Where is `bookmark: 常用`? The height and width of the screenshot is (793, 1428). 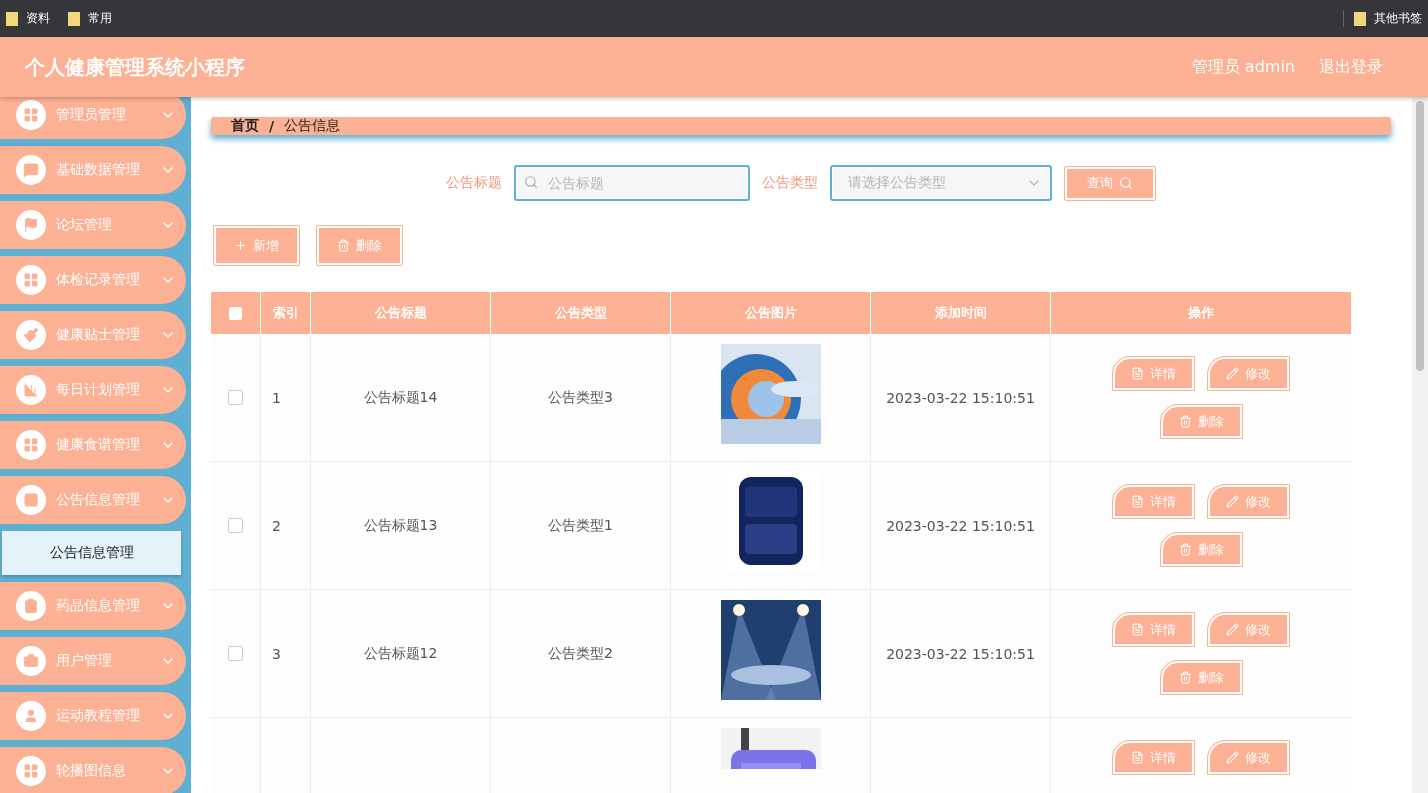 bookmark: 常用 is located at coordinates (90, 18).